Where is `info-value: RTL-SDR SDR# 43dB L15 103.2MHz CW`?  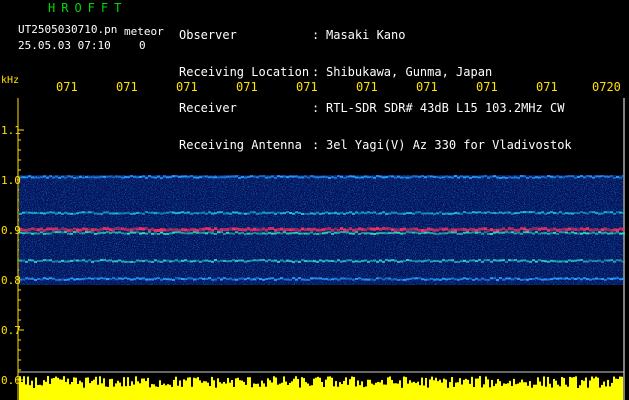
info-value: RTL-SDR SDR# 43dB L15 103.2MHz CW is located at coordinates (445, 108).